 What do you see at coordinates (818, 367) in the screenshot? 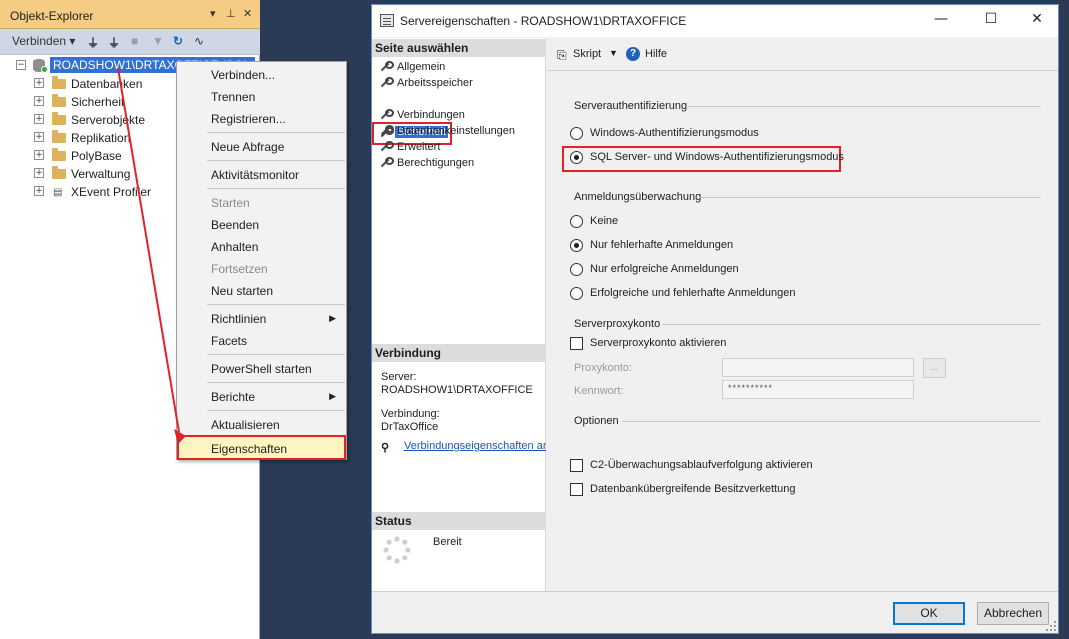
I see `proxy-account-field` at bounding box center [818, 367].